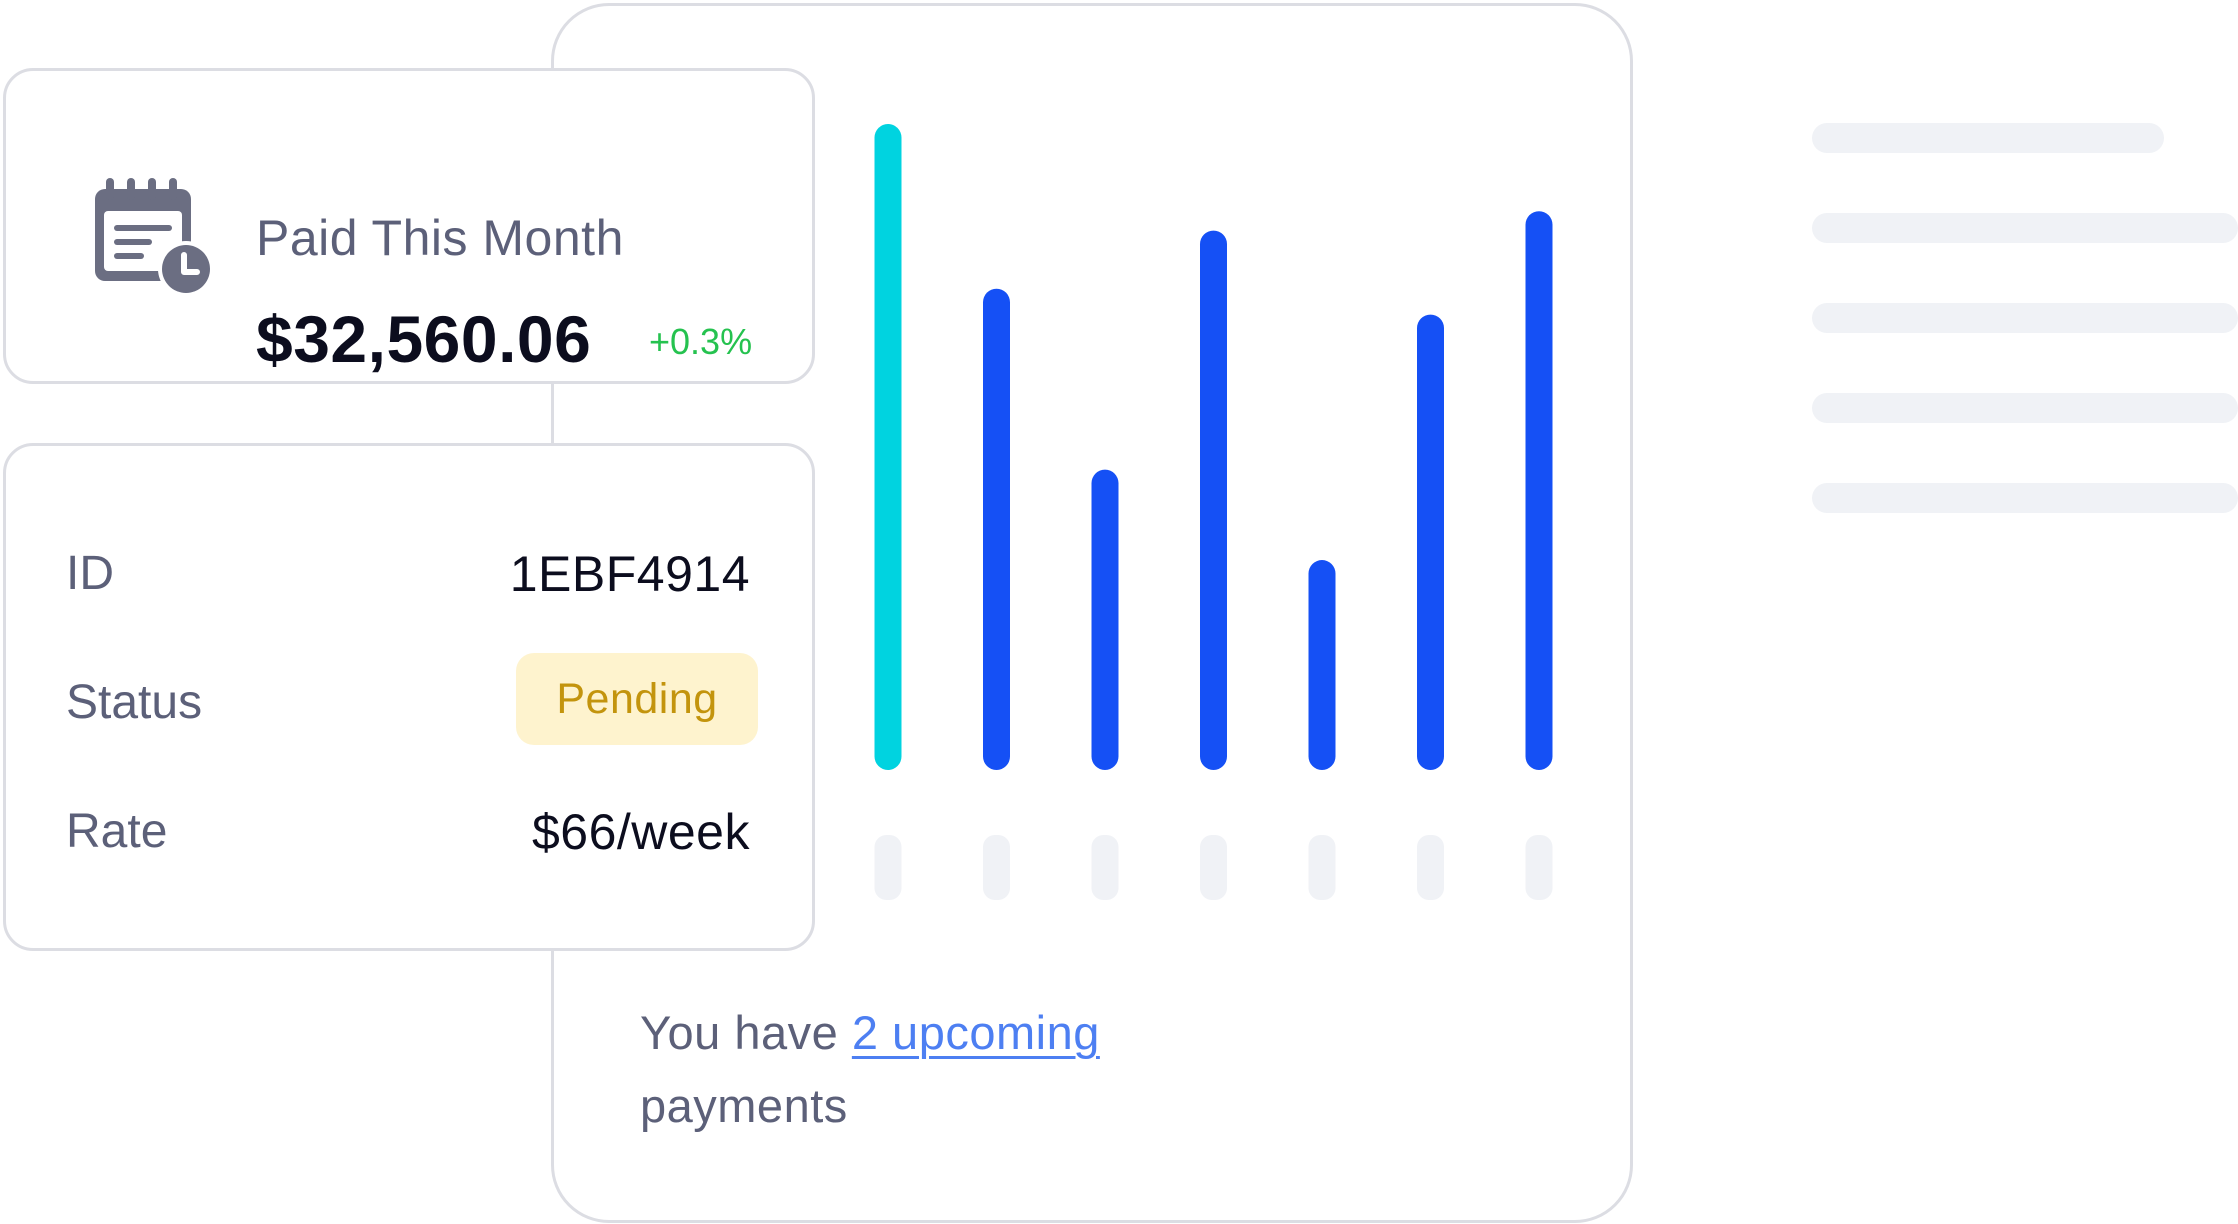  Describe the element at coordinates (701, 341) in the screenshot. I see `paid-change-percent: +0.3%` at that location.